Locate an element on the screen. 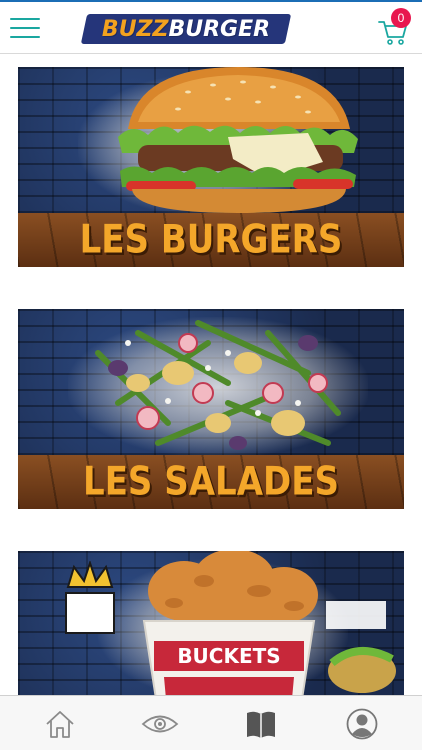  side-item-image is located at coordinates (361, 647).